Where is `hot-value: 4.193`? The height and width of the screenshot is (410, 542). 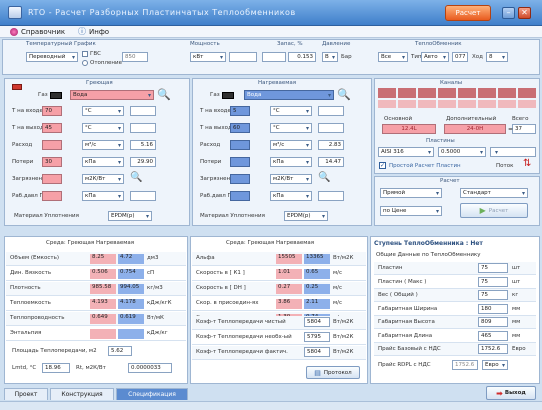 hot-value: 4.193 is located at coordinates (103, 304).